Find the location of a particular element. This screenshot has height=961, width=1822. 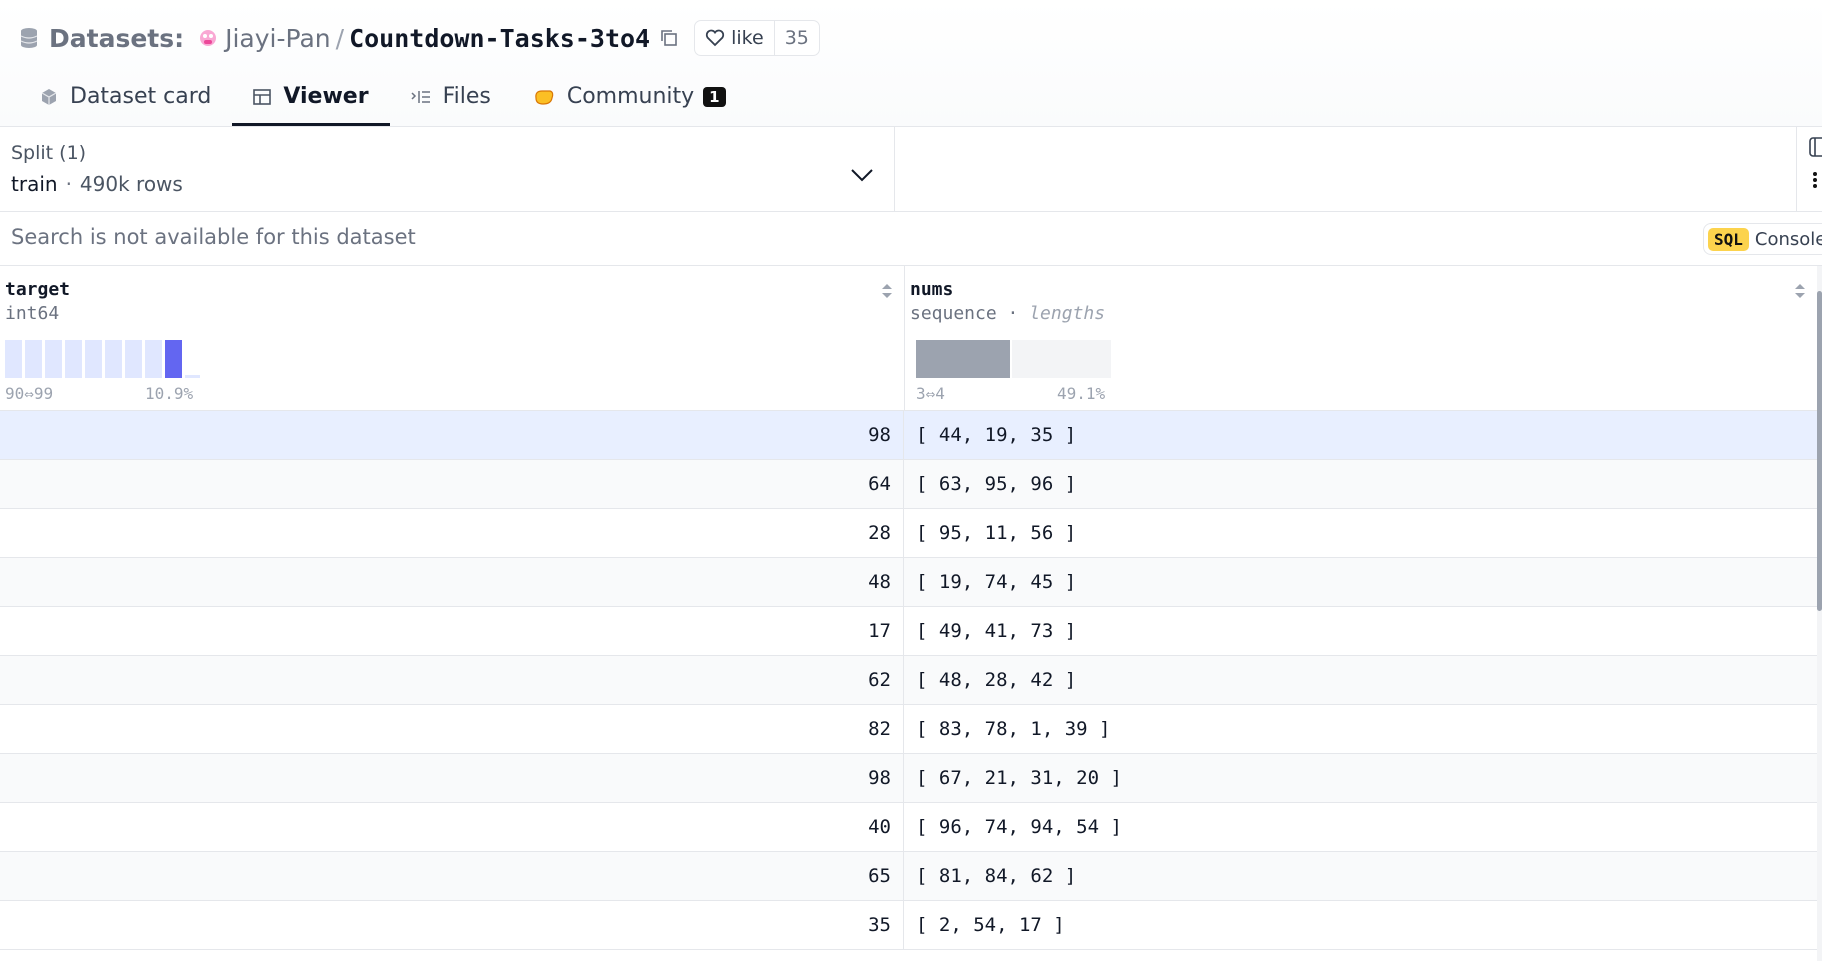

like-count: 35 is located at coordinates (796, 38).